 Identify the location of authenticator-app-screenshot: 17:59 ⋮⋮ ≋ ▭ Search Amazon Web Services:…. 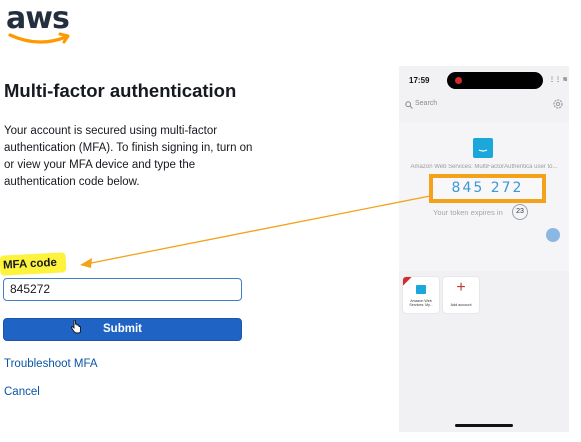
(484, 168).